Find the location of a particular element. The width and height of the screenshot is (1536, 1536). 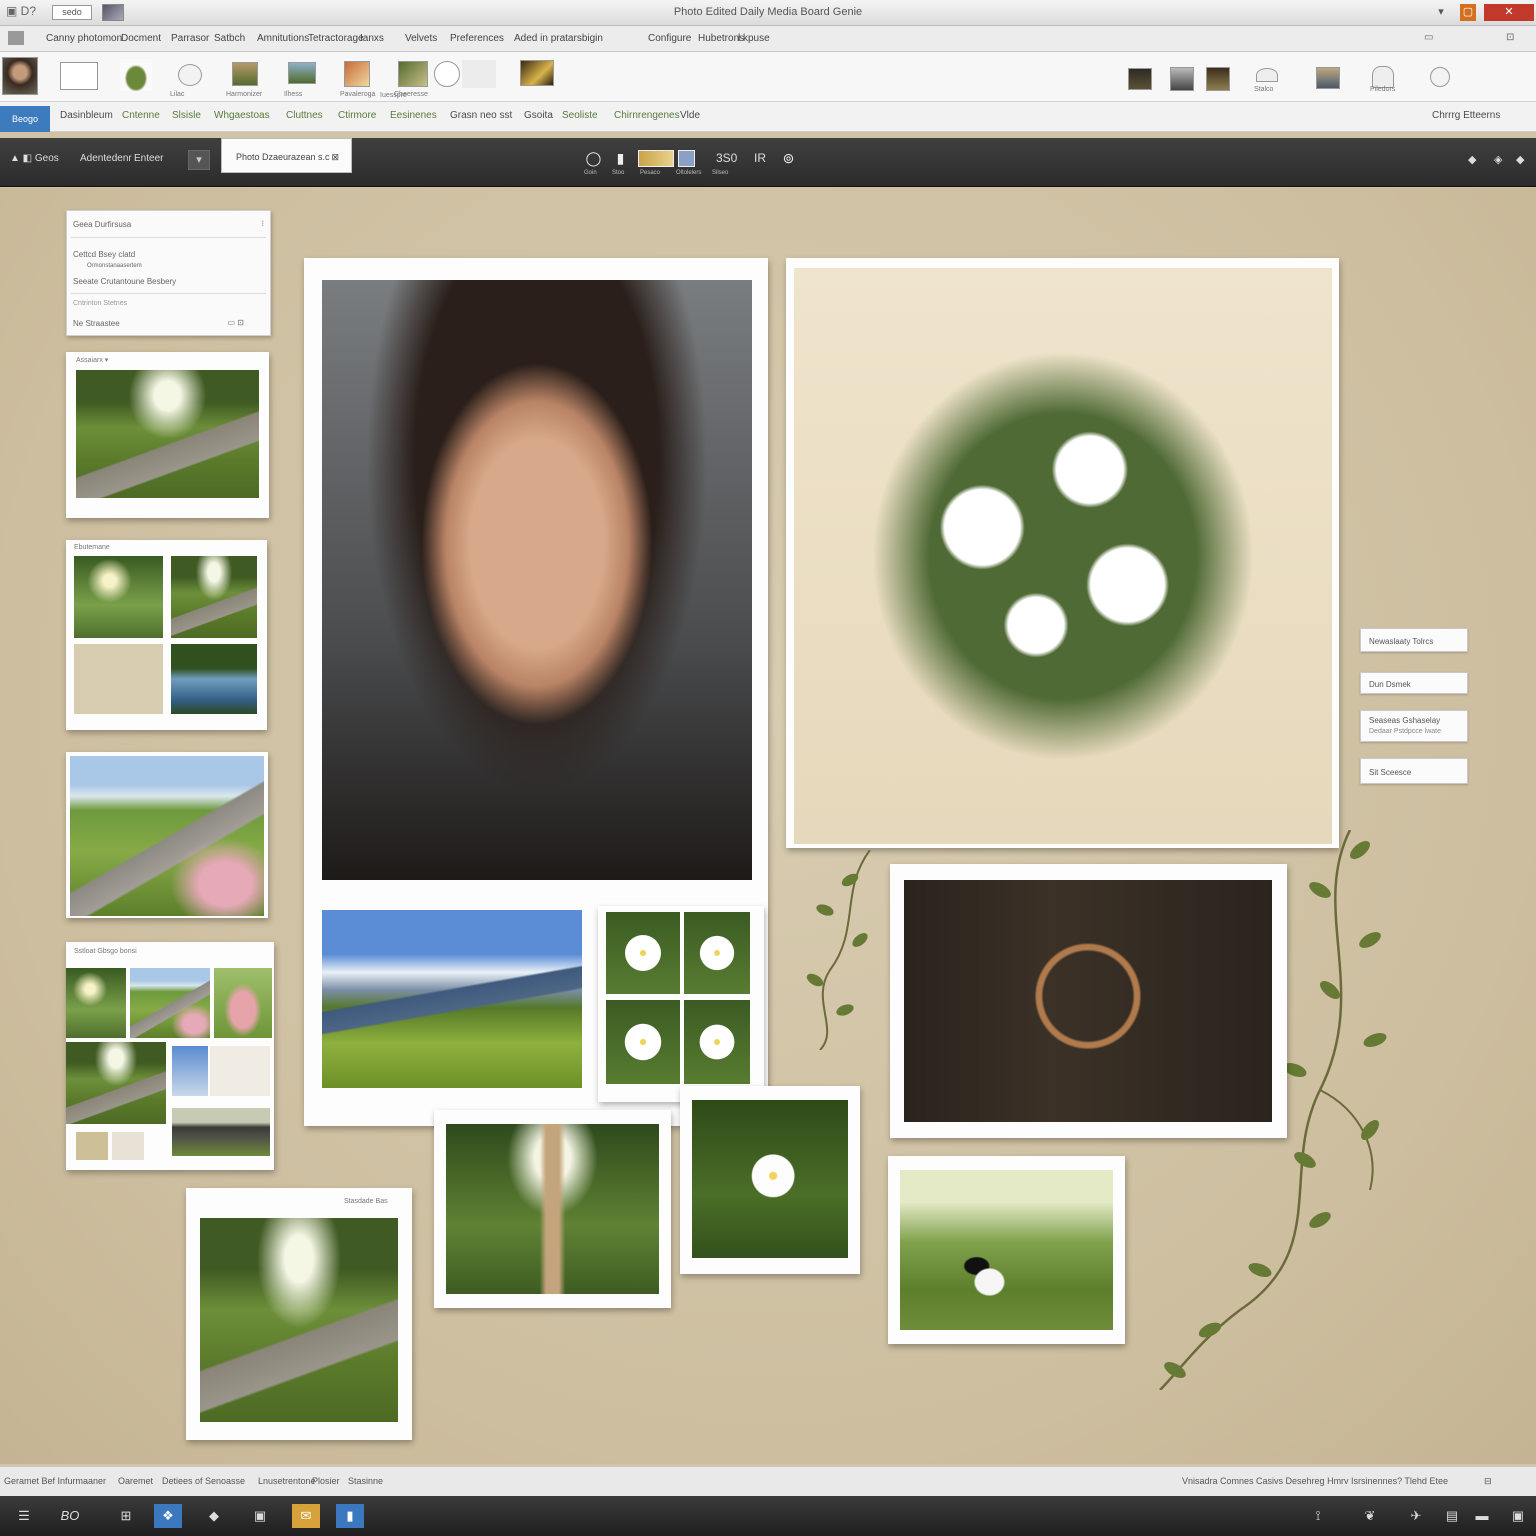

flower-grid-card is located at coordinates (681, 1004).